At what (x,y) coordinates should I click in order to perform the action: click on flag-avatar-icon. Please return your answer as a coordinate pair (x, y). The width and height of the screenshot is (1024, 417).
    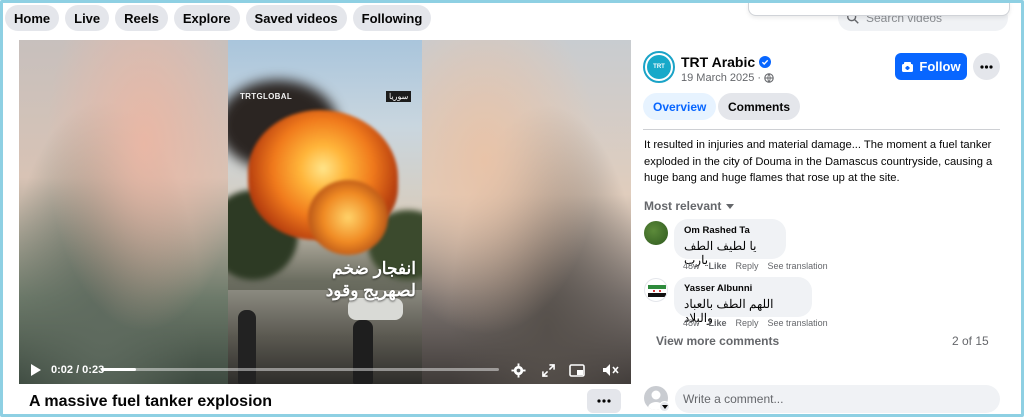
    Looking at the image, I should click on (657, 291).